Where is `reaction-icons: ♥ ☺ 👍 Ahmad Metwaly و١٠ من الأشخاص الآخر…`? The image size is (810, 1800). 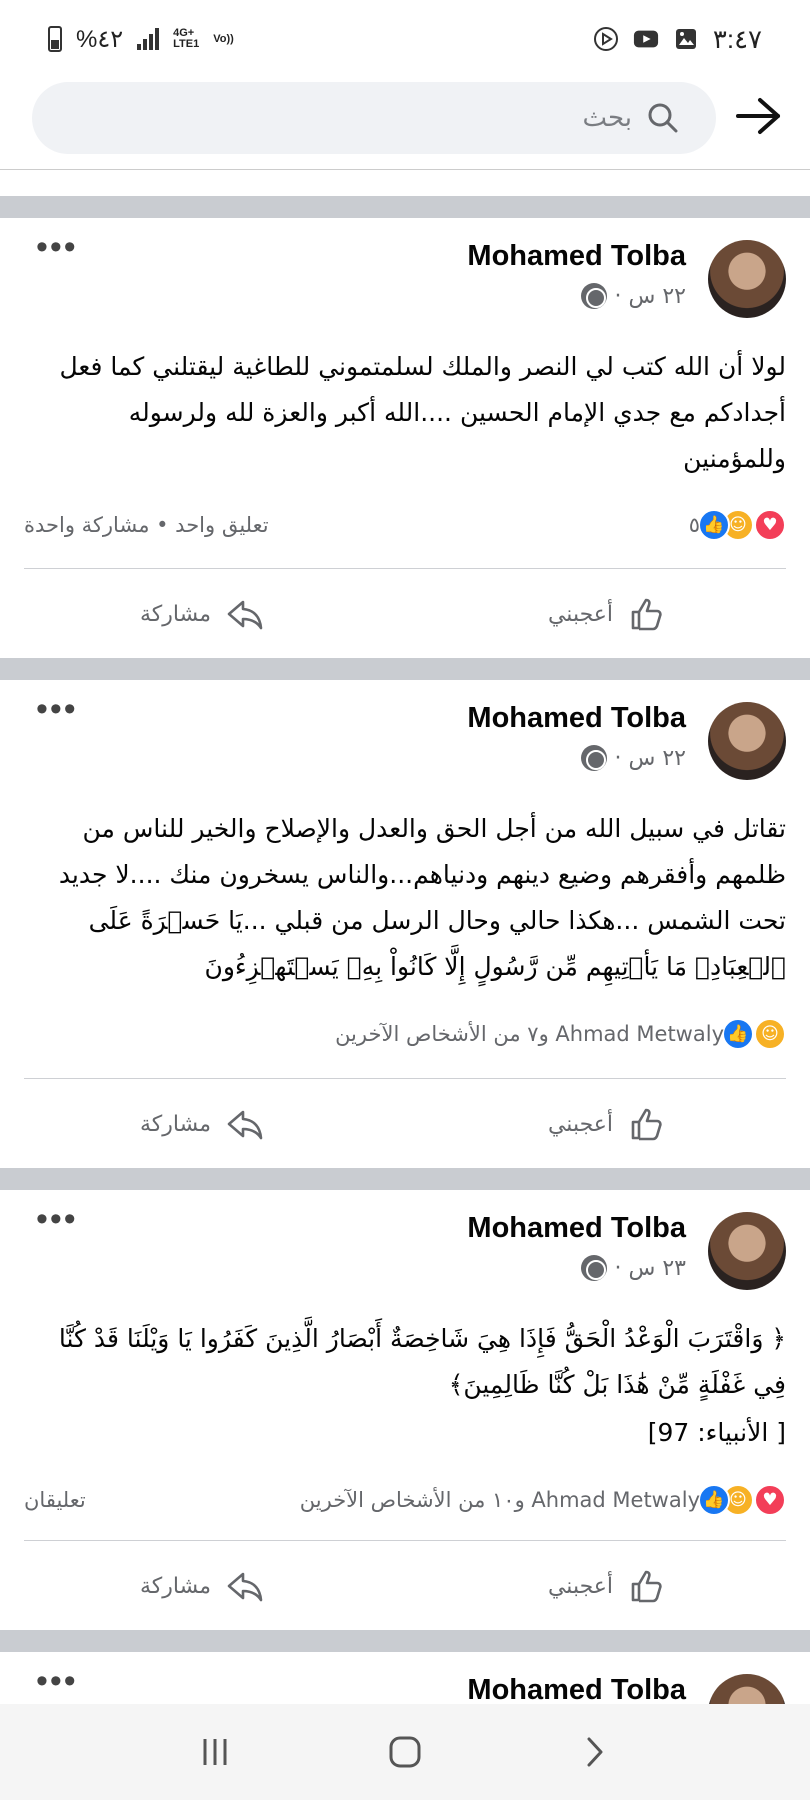
reaction-icons: ♥ ☺ 👍 Ahmad Metwaly و١٠ من الأشخاص الآخر… is located at coordinates (543, 1500).